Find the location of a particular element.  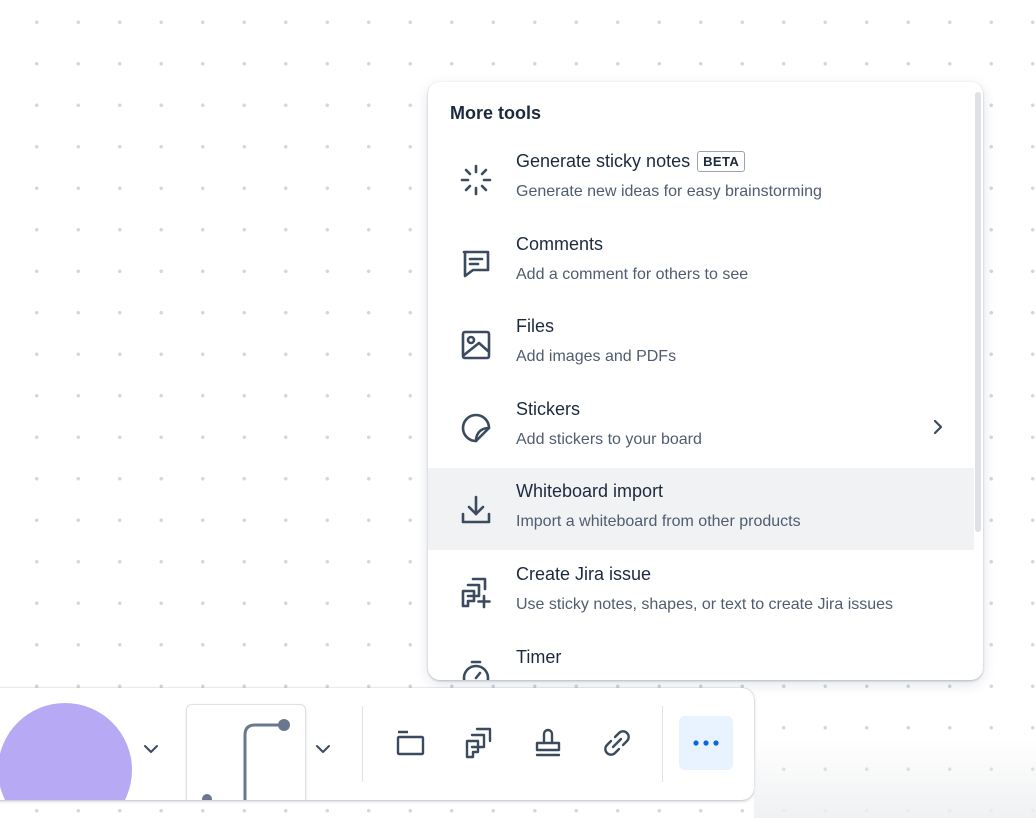

canvas-edge-shading is located at coordinates (895, 779).